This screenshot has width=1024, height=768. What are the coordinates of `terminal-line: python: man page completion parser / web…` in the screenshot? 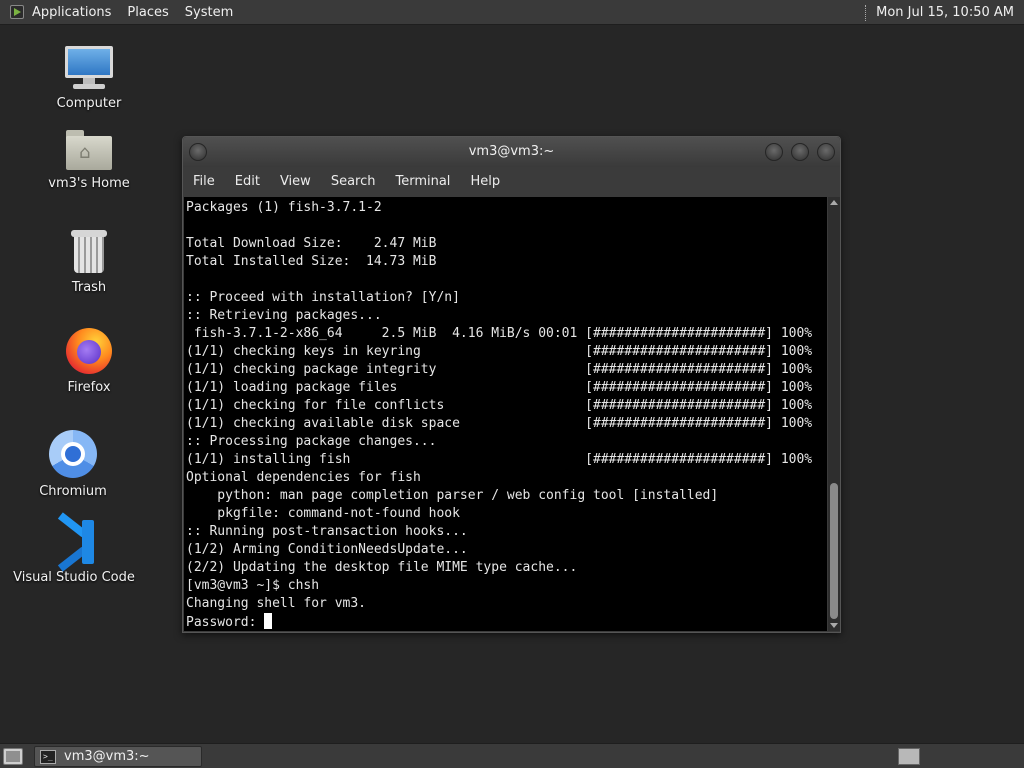 It's located at (452, 495).